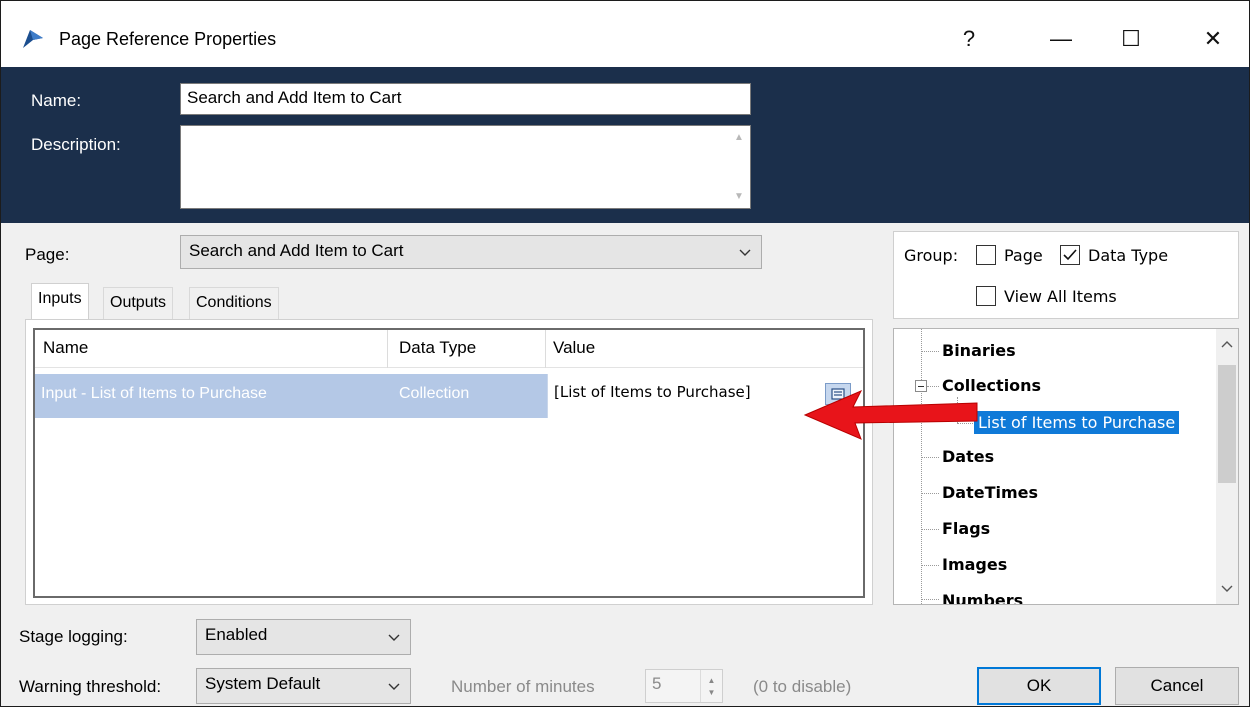  What do you see at coordinates (296, 250) in the screenshot?
I see `page-dropdown-value: Search and Add Item to Cart` at bounding box center [296, 250].